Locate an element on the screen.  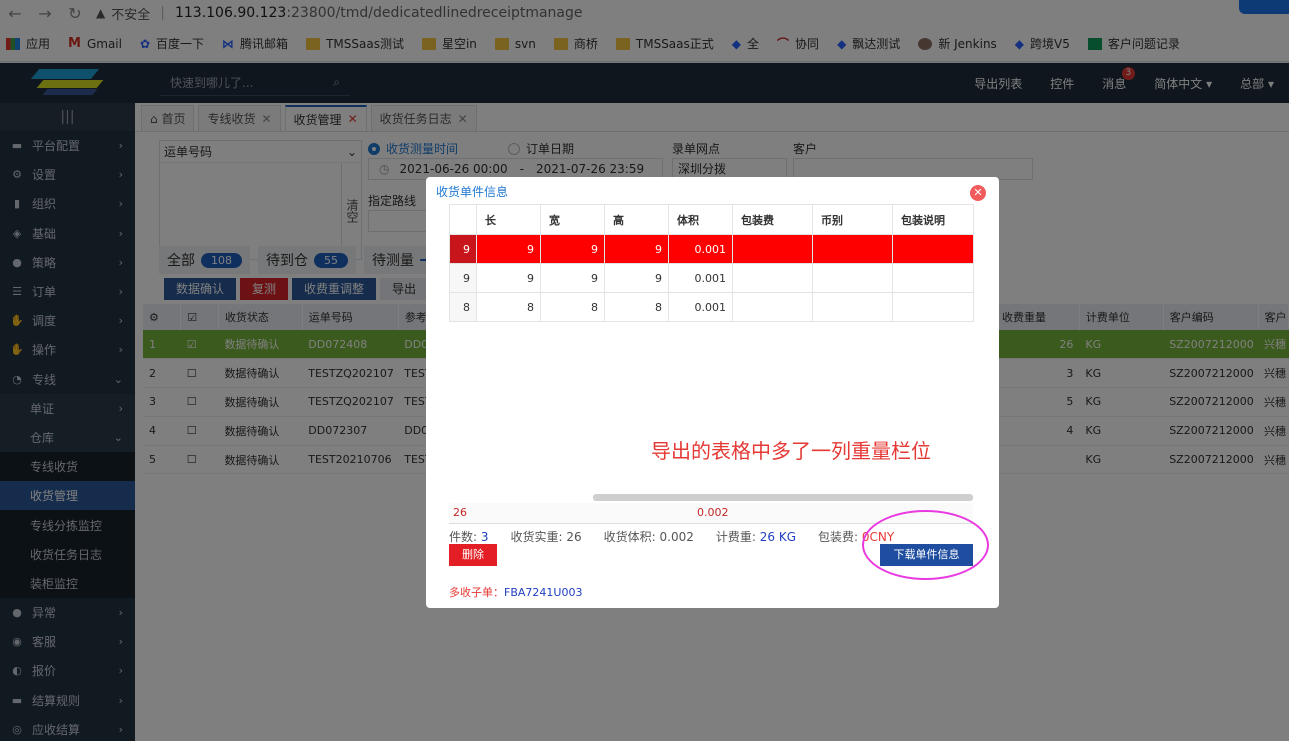
footer-volume: 0.002 is located at coordinates (713, 512).